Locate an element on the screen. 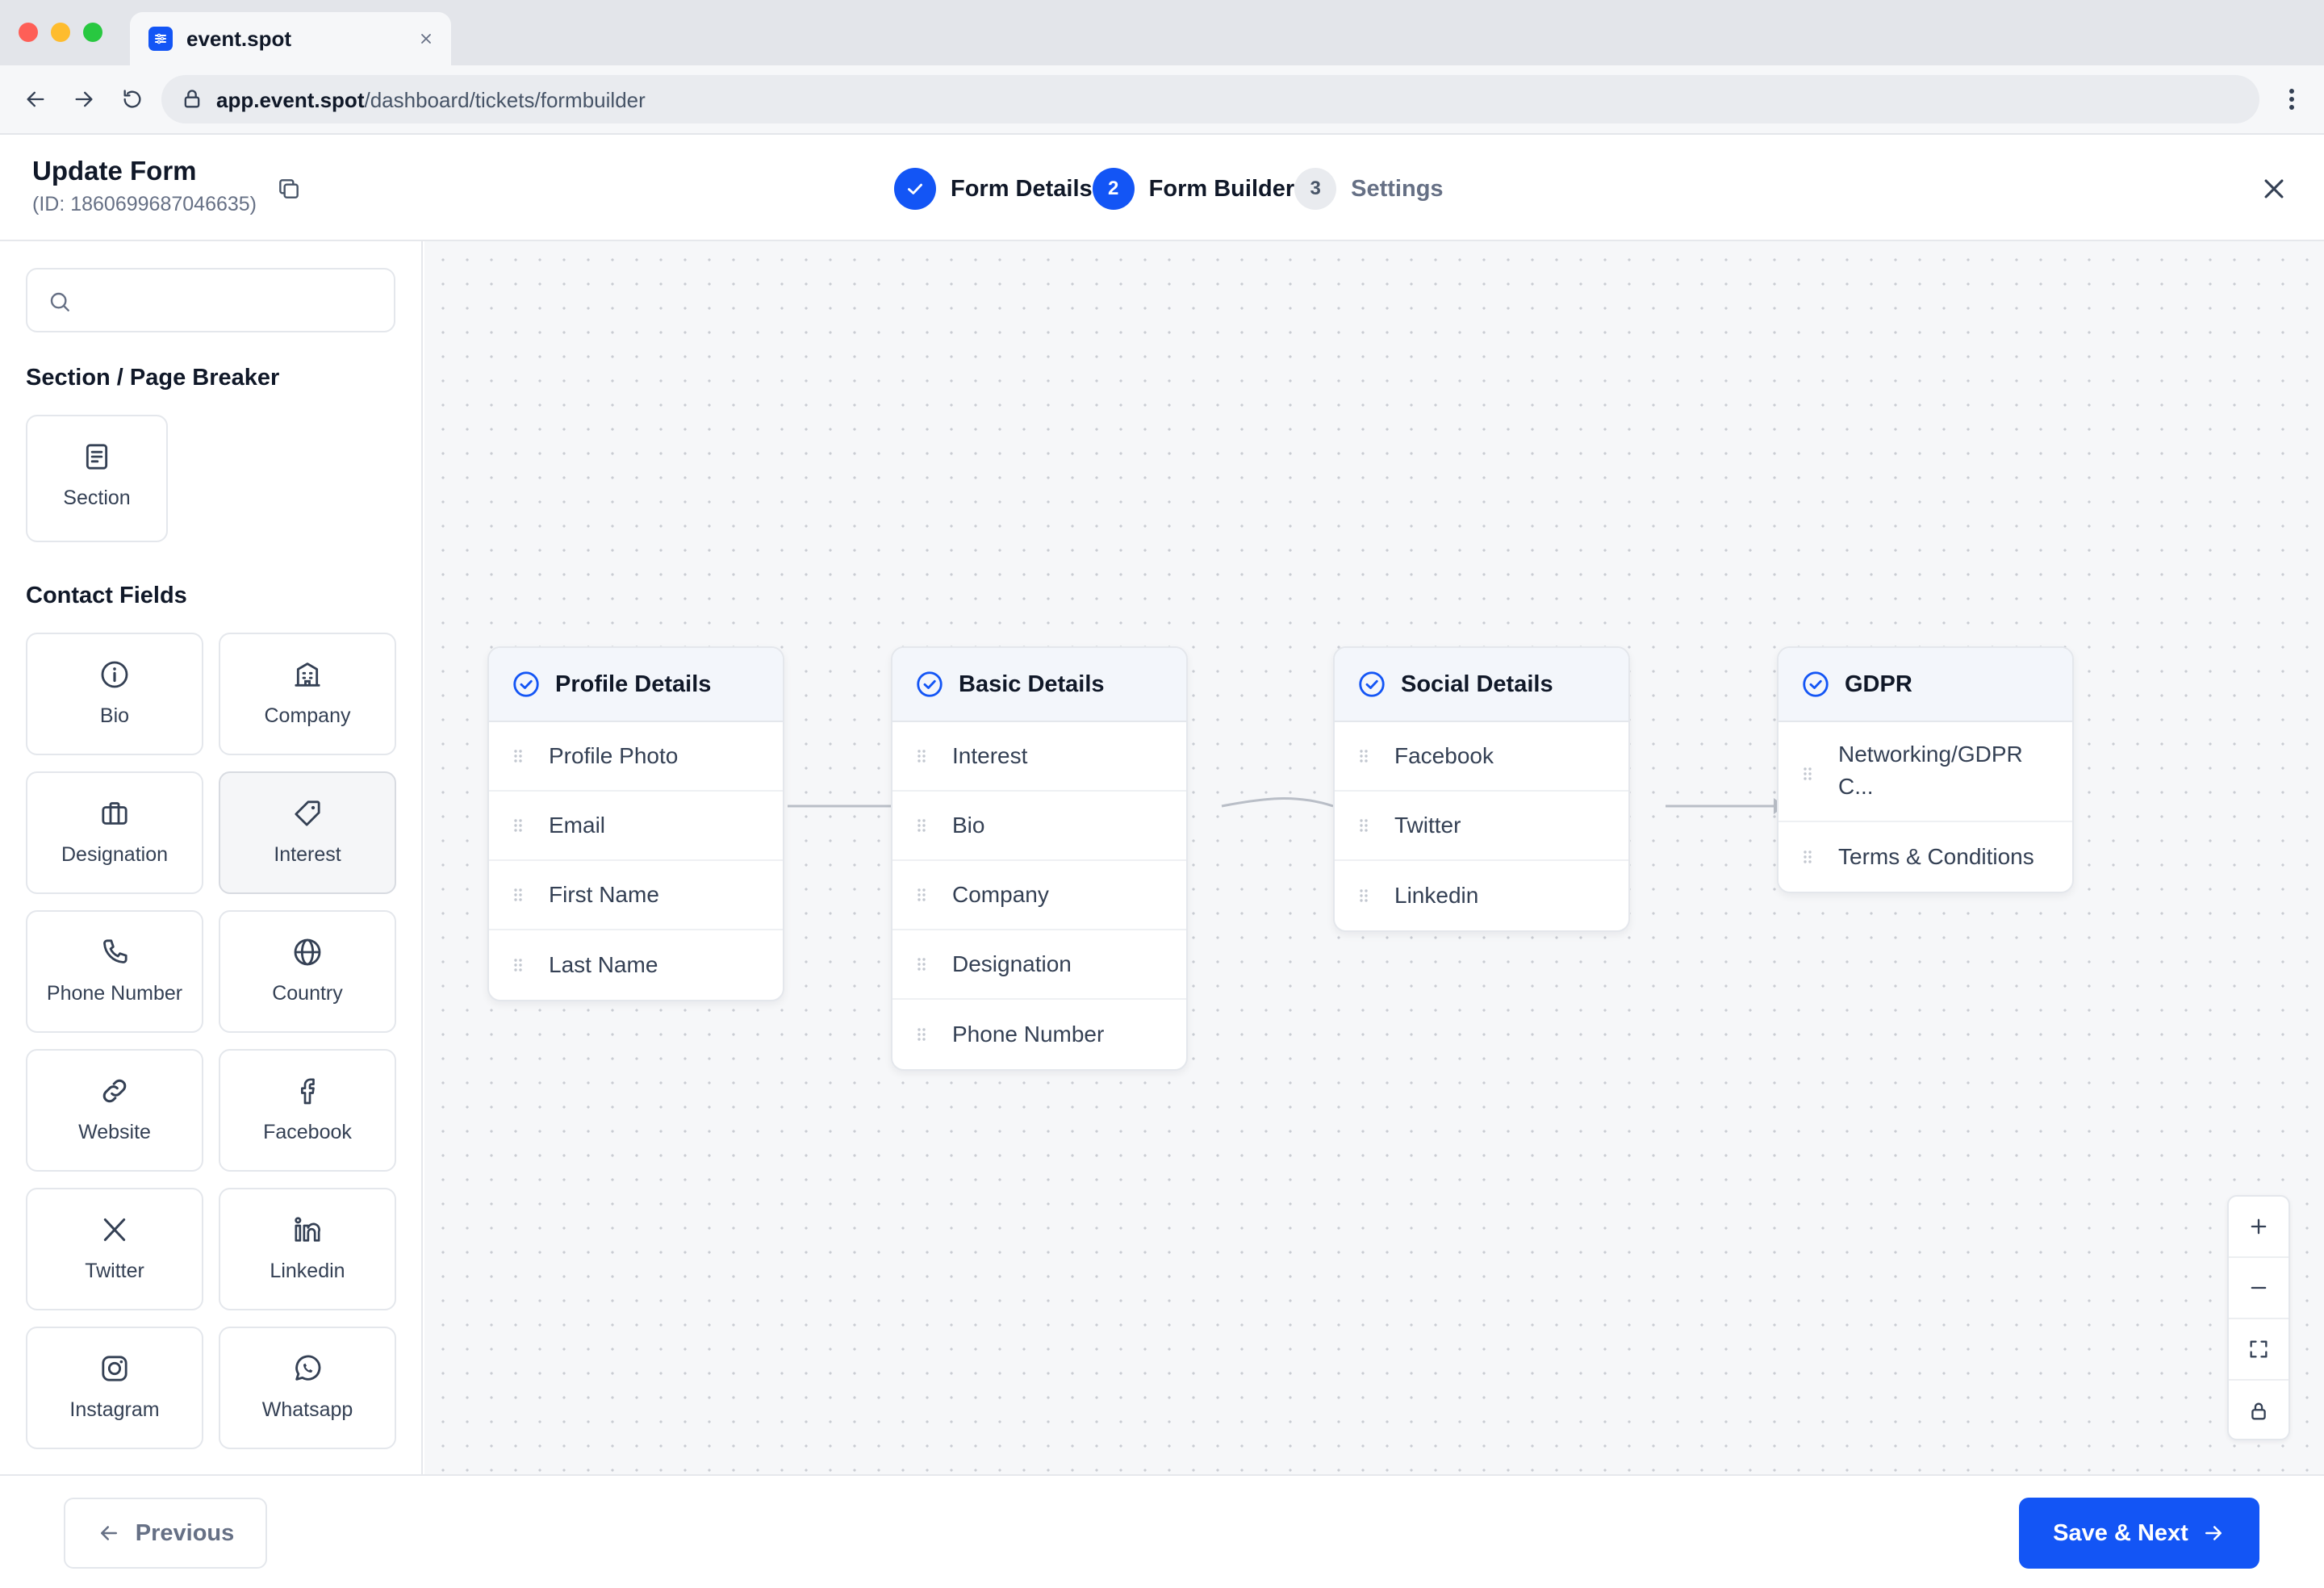 The width and height of the screenshot is (2324, 1588). palette-item-instagram: Instagram is located at coordinates (114, 1388).